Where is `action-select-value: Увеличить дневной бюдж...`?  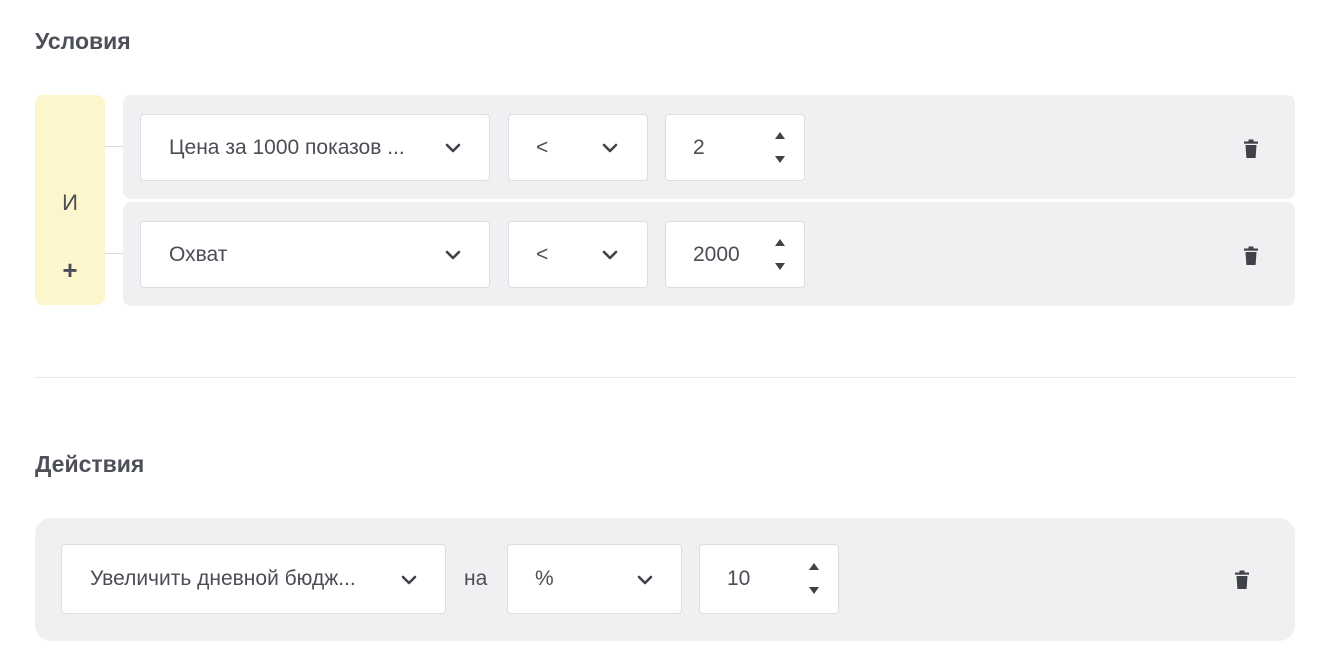 action-select-value: Увеличить дневной бюдж... is located at coordinates (223, 578).